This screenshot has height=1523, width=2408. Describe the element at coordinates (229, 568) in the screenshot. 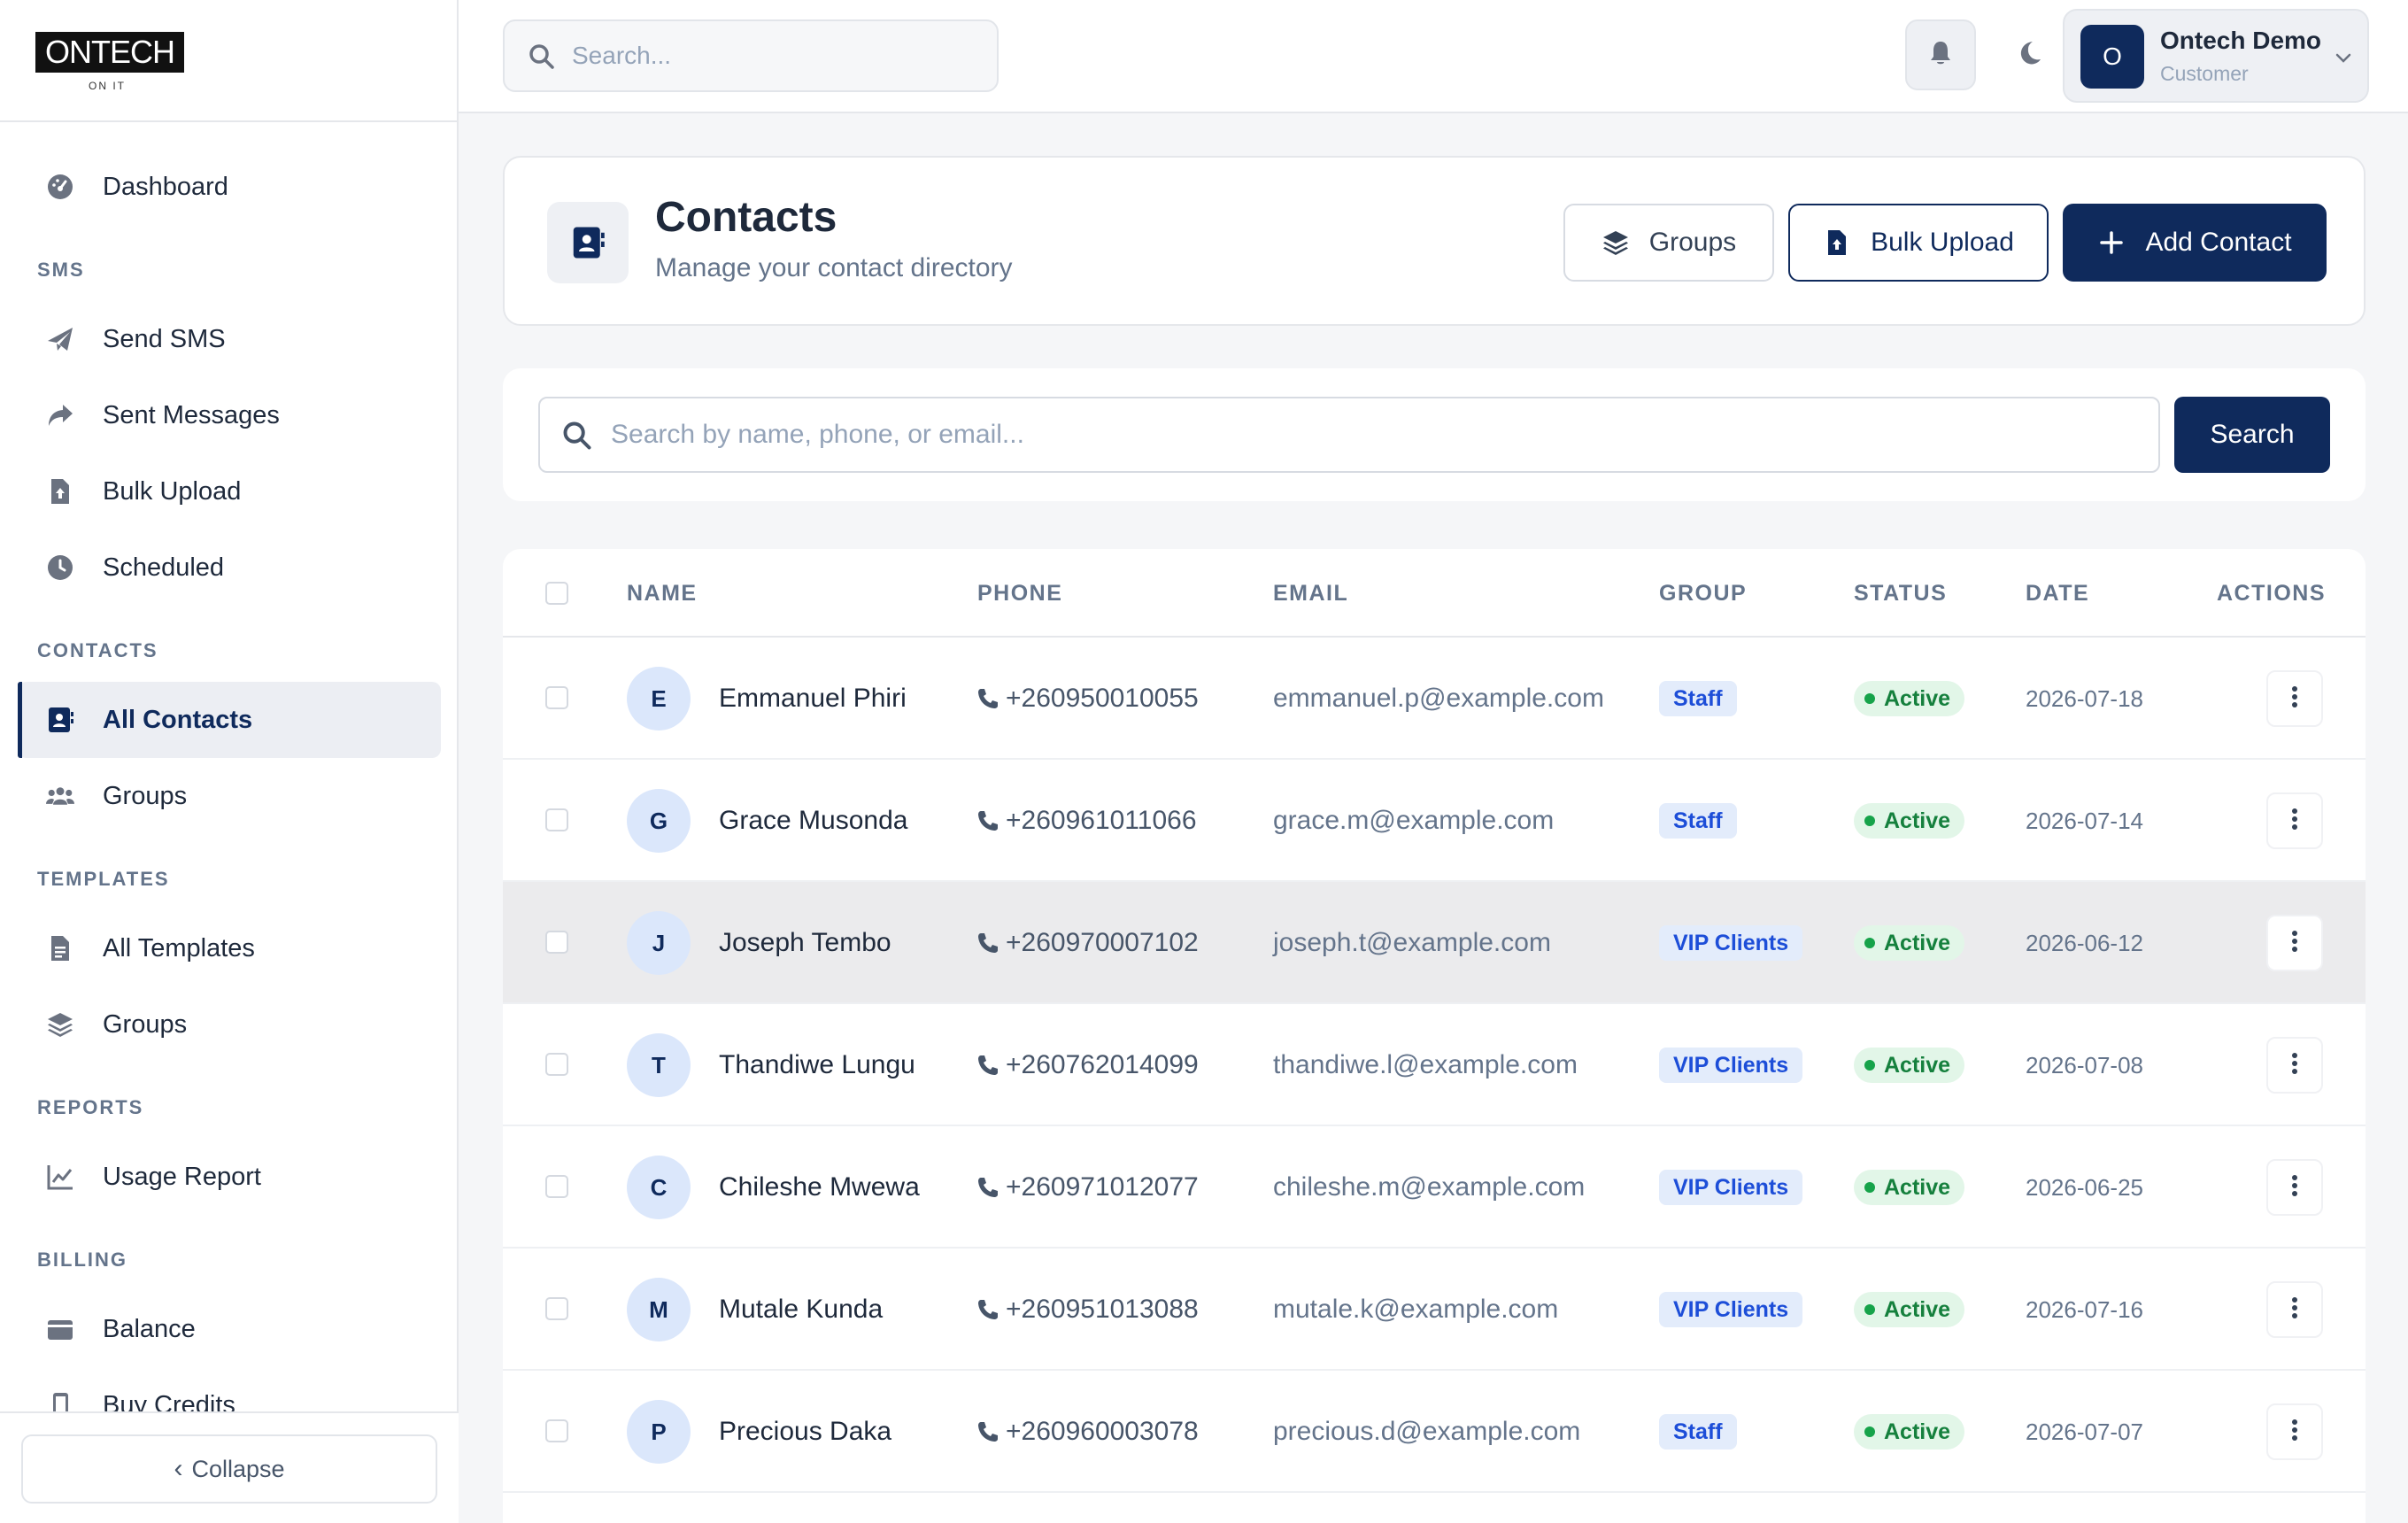

I see `sidebar-item-scheduled: Scheduled` at that location.